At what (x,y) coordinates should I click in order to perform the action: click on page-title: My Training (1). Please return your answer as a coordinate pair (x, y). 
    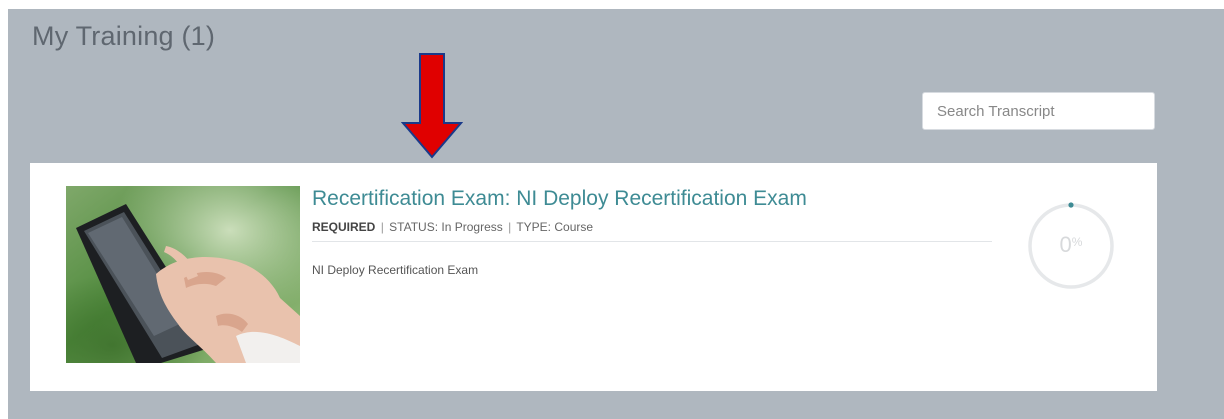
    Looking at the image, I should click on (124, 36).